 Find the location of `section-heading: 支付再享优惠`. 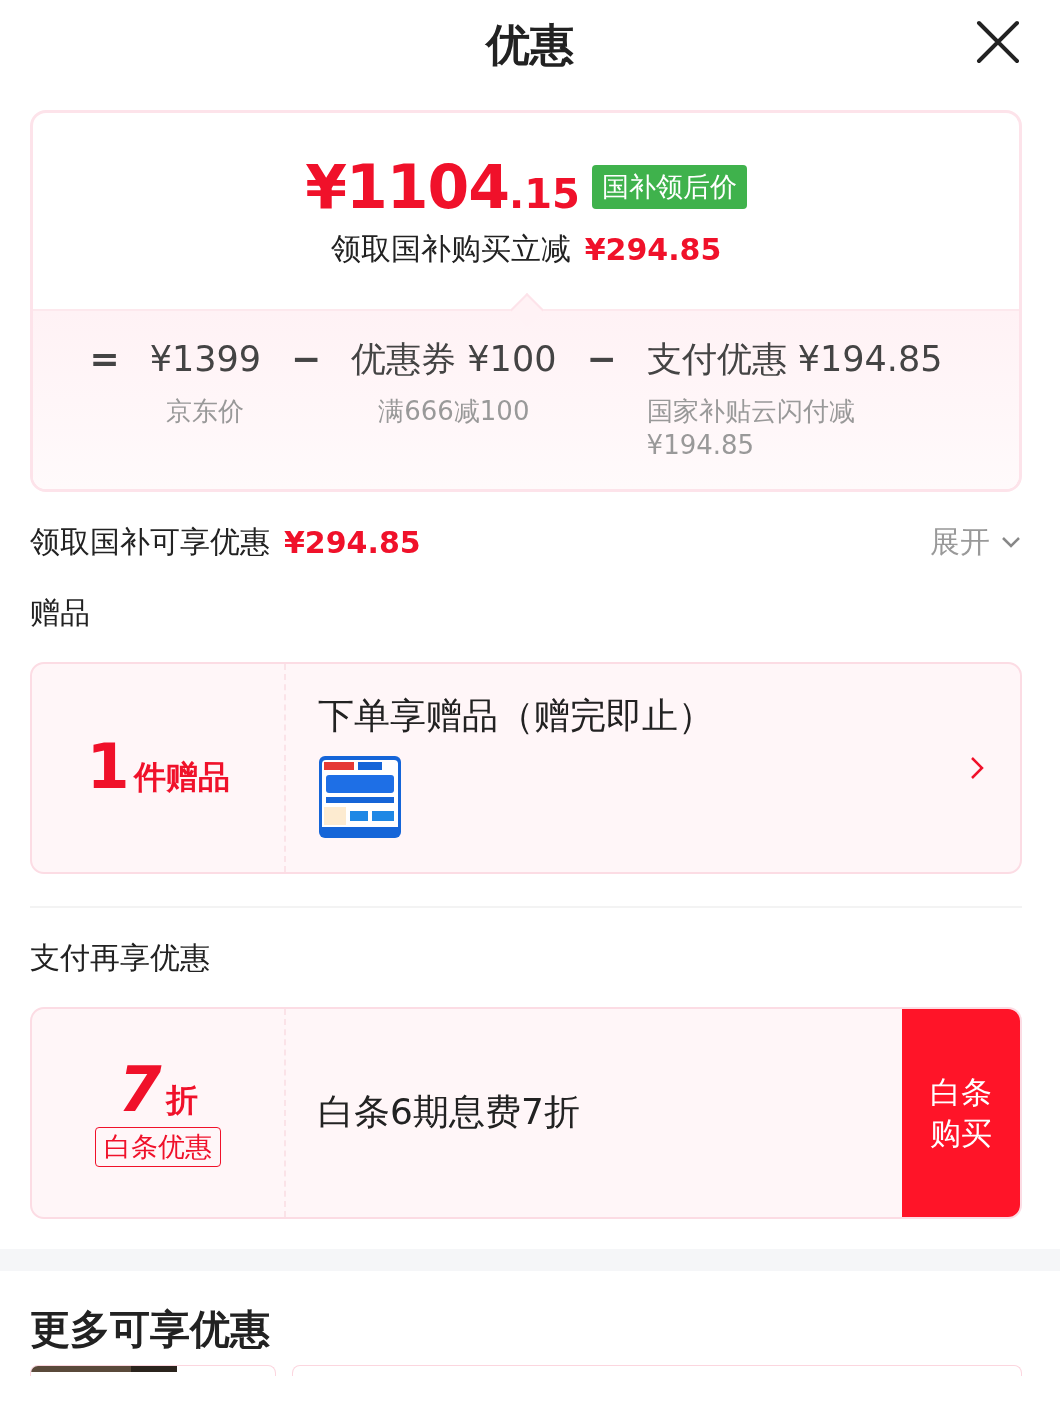

section-heading: 支付再享优惠 is located at coordinates (120, 957).